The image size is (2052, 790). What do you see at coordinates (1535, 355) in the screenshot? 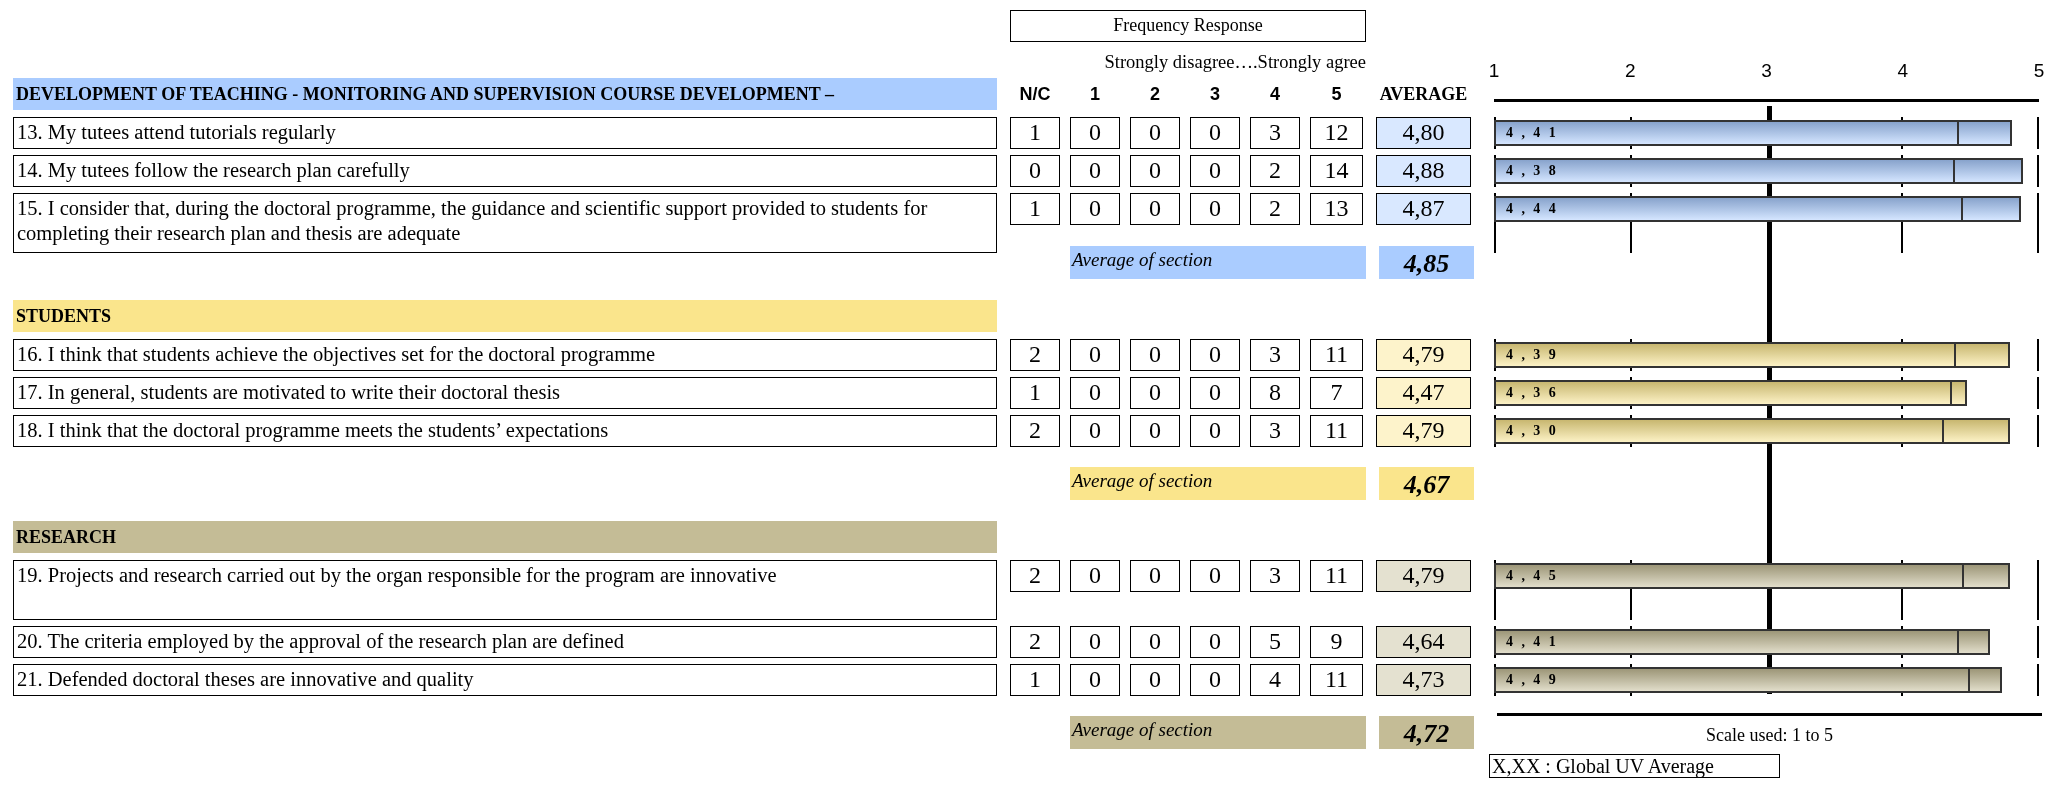
I see `global-average-label: 4,39` at bounding box center [1535, 355].